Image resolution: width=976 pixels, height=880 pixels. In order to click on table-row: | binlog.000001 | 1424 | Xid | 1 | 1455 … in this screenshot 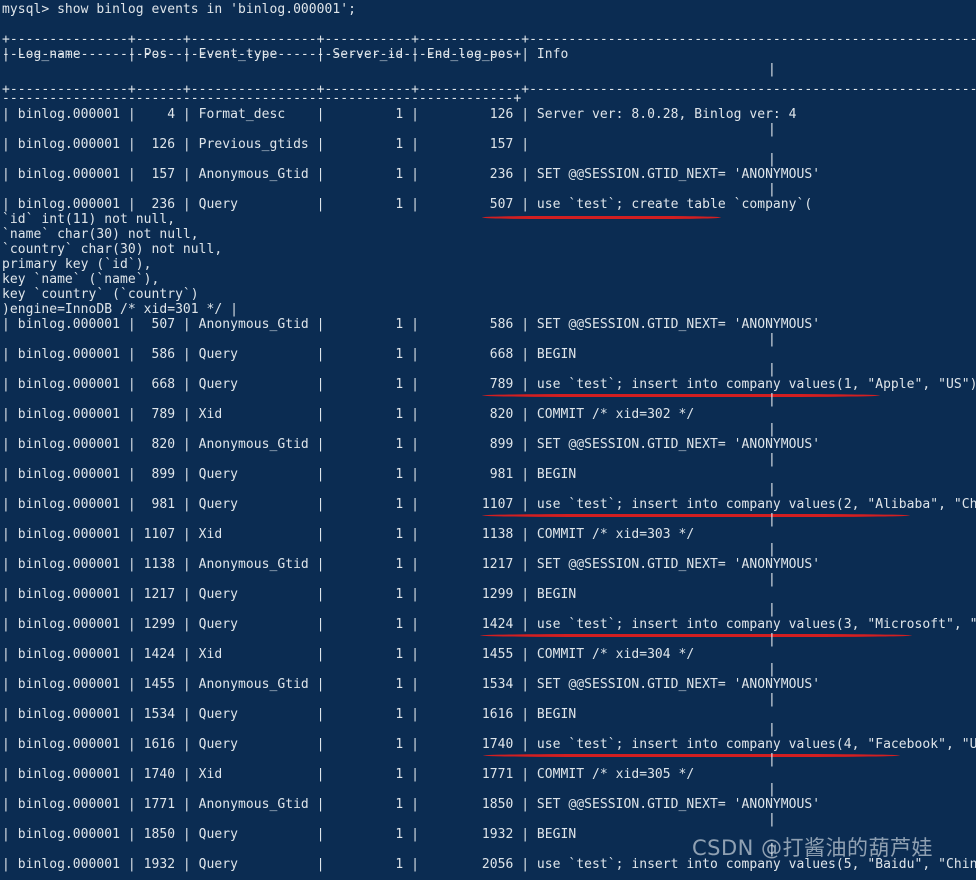, I will do `click(348, 654)`.